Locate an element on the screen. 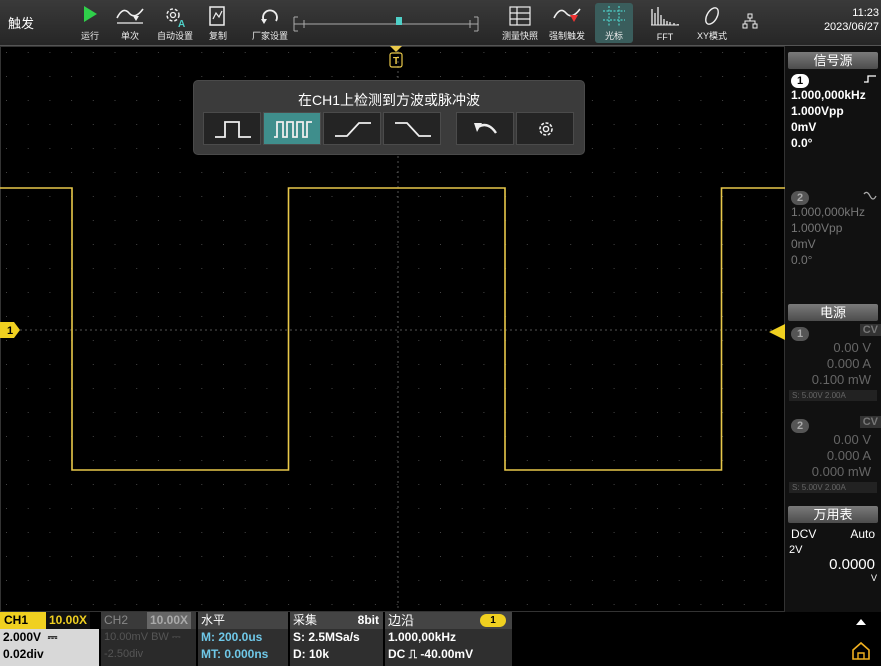 This screenshot has width=881, height=666. signal-ch2-offset: 0mV is located at coordinates (803, 244).